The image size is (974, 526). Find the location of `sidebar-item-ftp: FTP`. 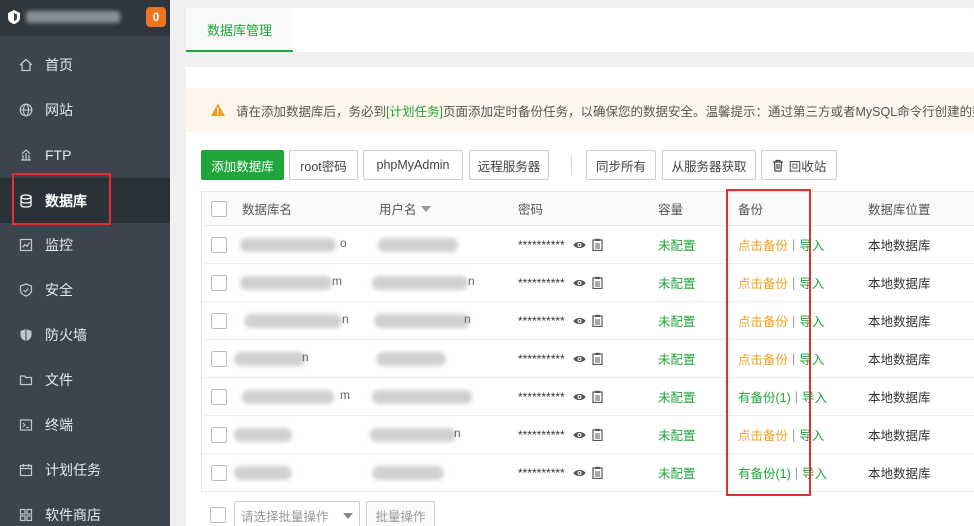

sidebar-item-ftp: FTP is located at coordinates (85, 154).